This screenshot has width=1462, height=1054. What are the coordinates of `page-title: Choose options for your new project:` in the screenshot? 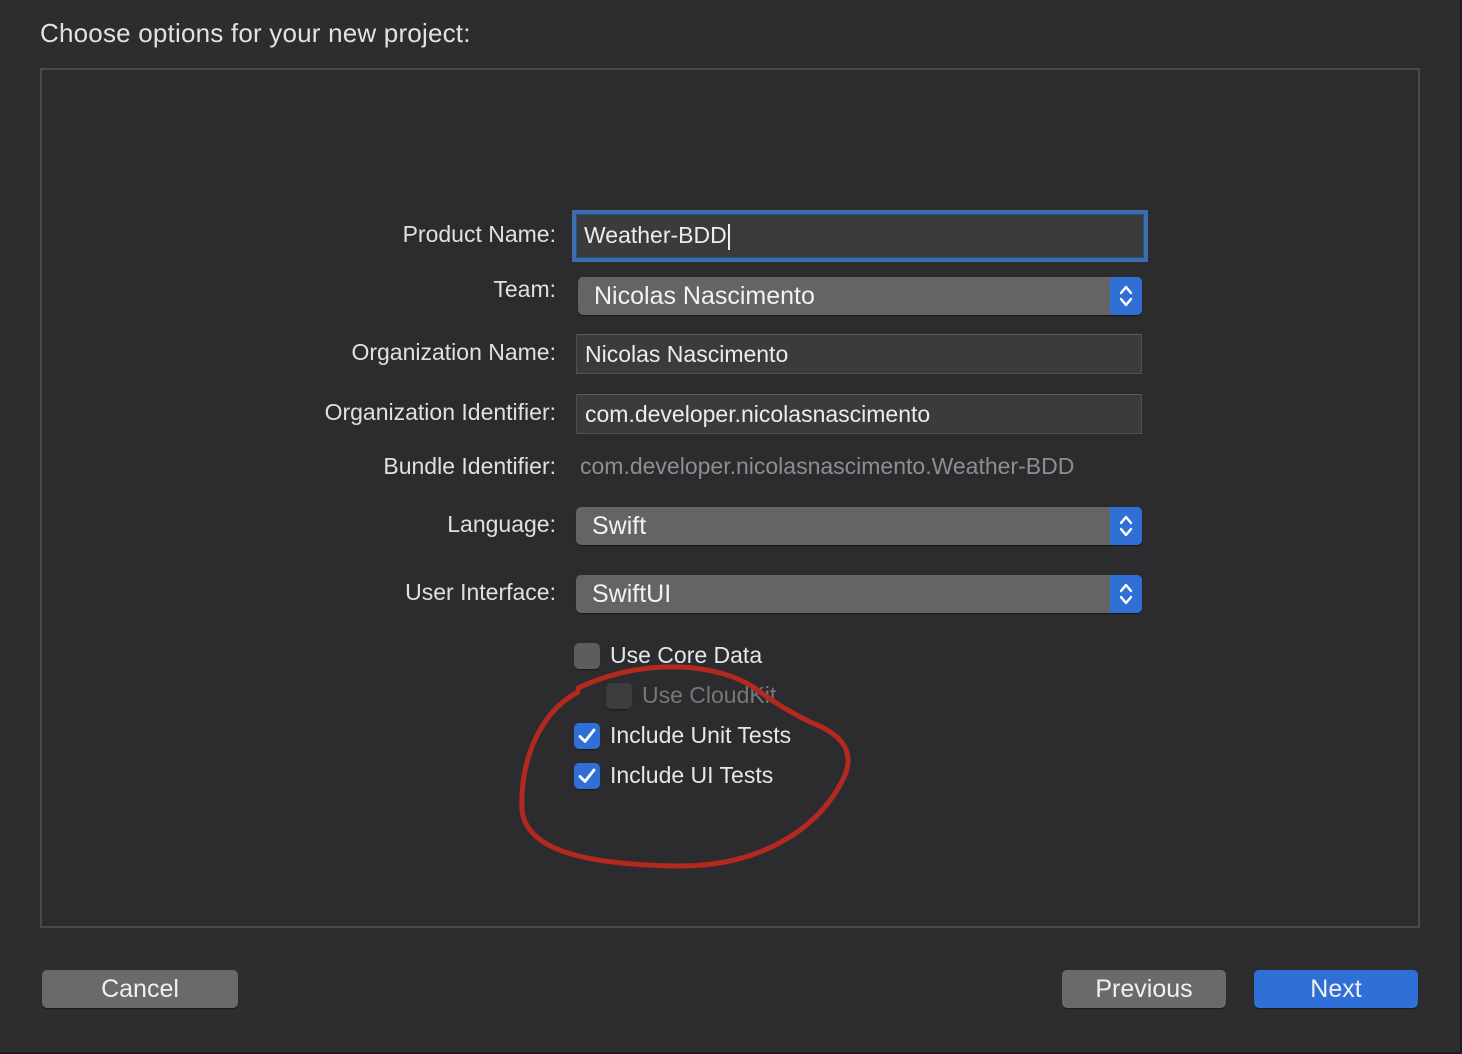 It's located at (255, 33).